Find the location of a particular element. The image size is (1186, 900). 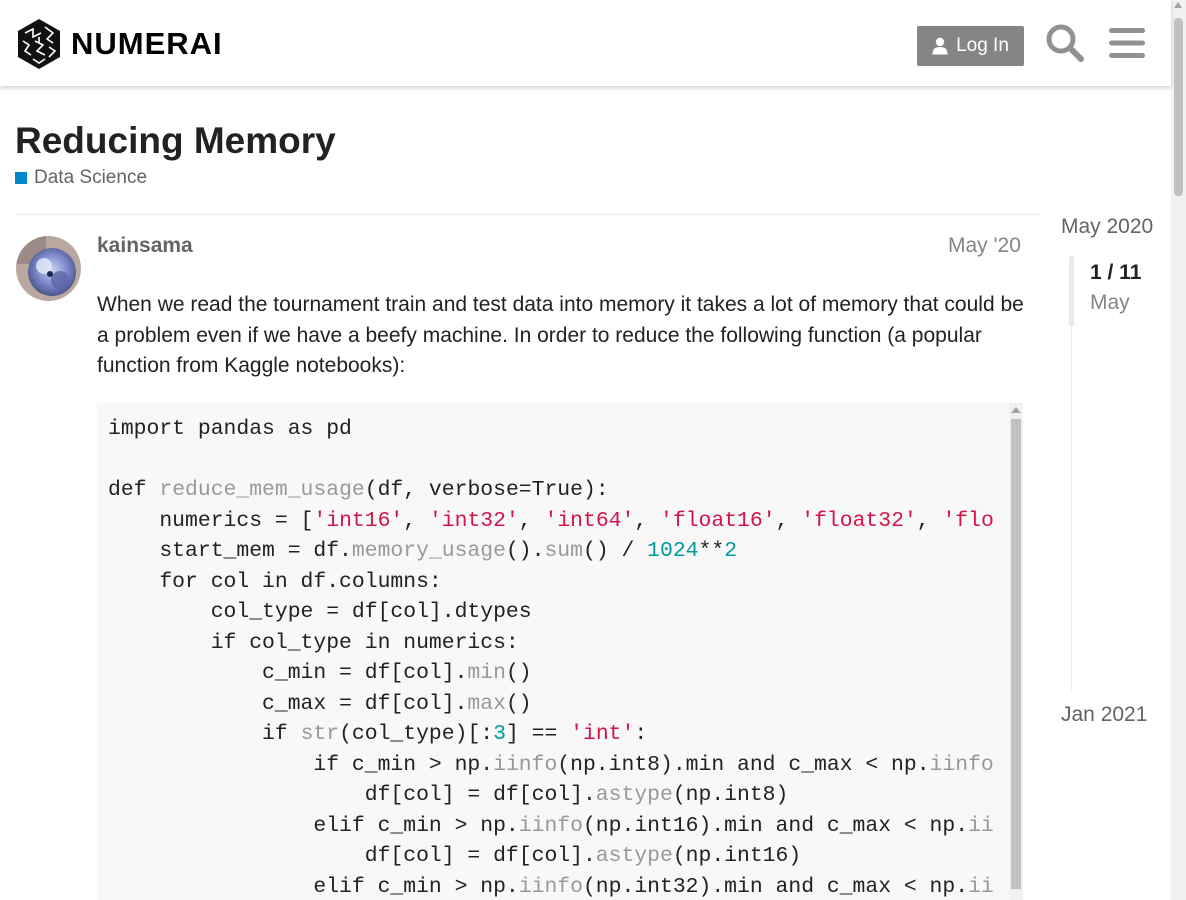

logo-text: NUMERAI is located at coordinates (147, 43).